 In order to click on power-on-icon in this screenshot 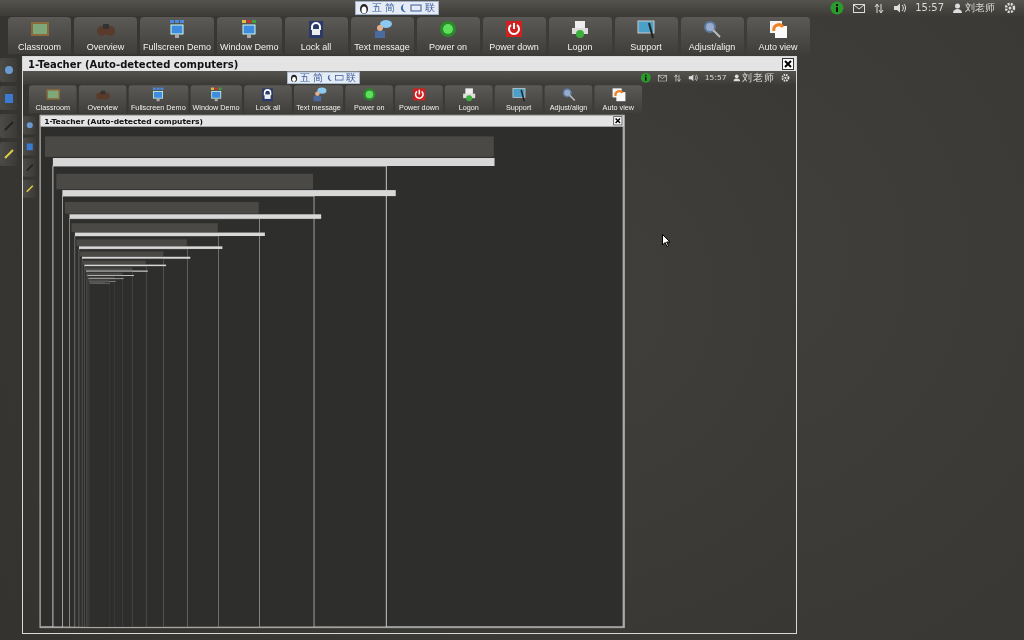, I will do `click(369, 94)`.